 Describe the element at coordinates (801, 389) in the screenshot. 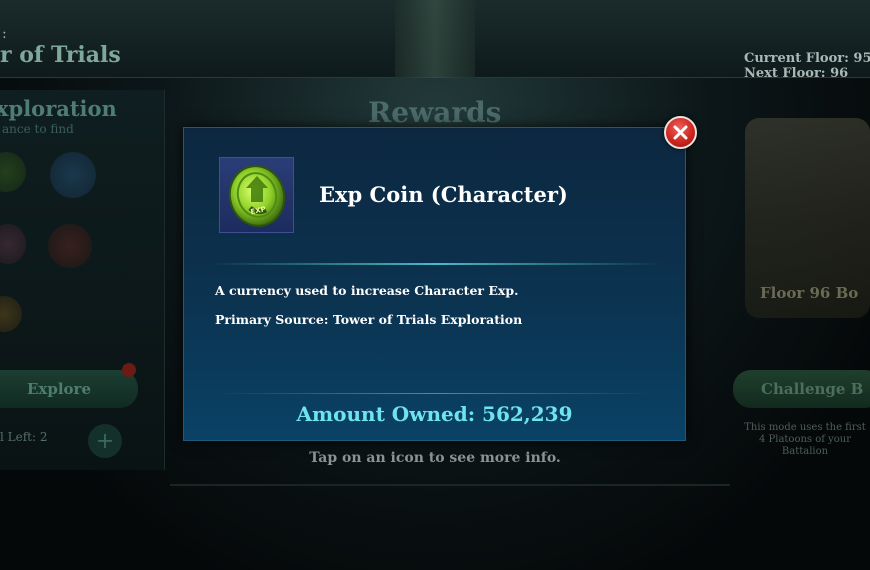

I see `challenge-button: Challenge B` at that location.